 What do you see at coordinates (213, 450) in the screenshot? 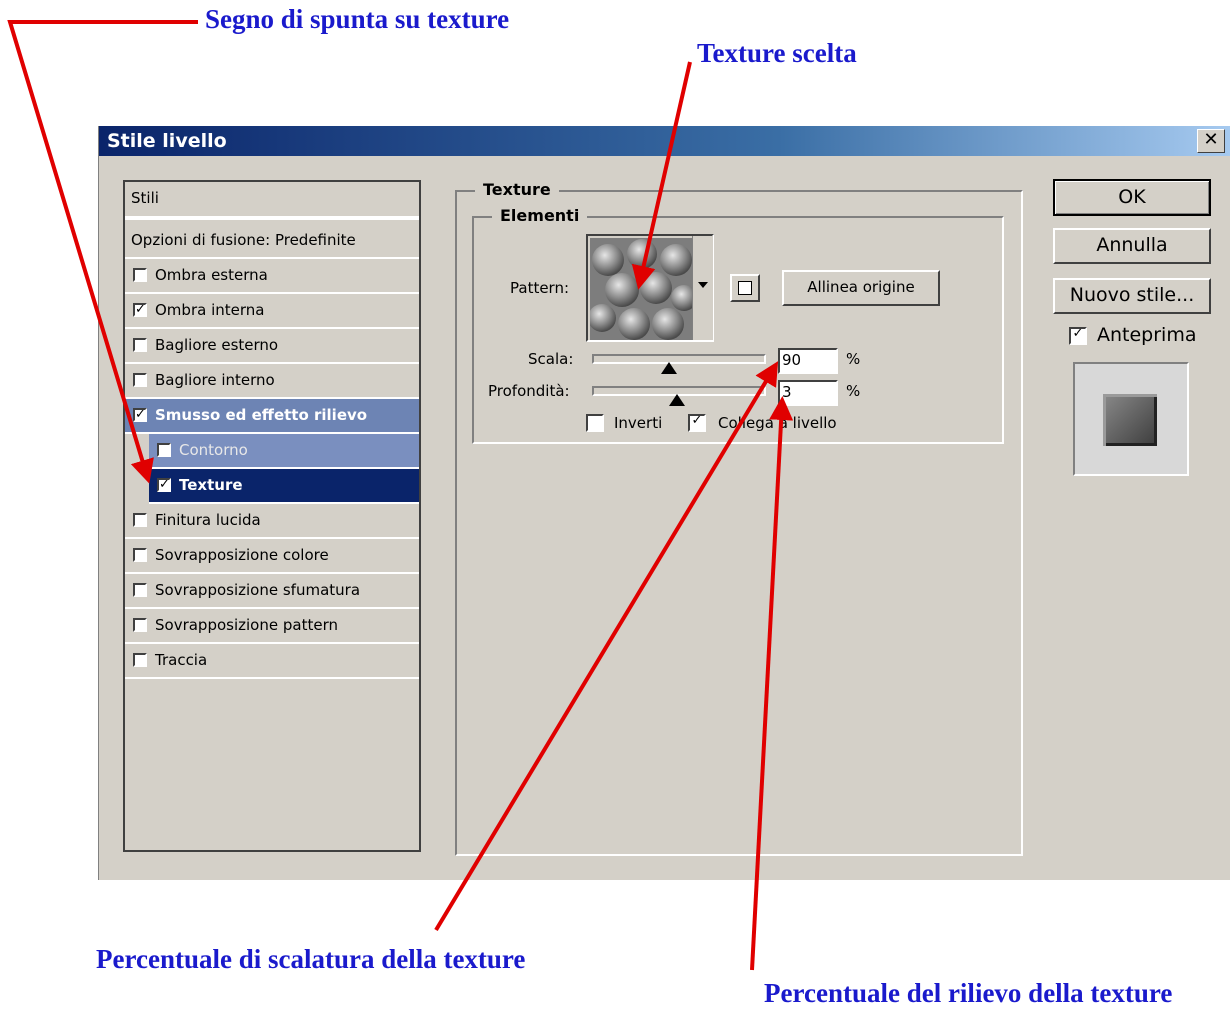
I see `style-item-label: Contorno` at bounding box center [213, 450].